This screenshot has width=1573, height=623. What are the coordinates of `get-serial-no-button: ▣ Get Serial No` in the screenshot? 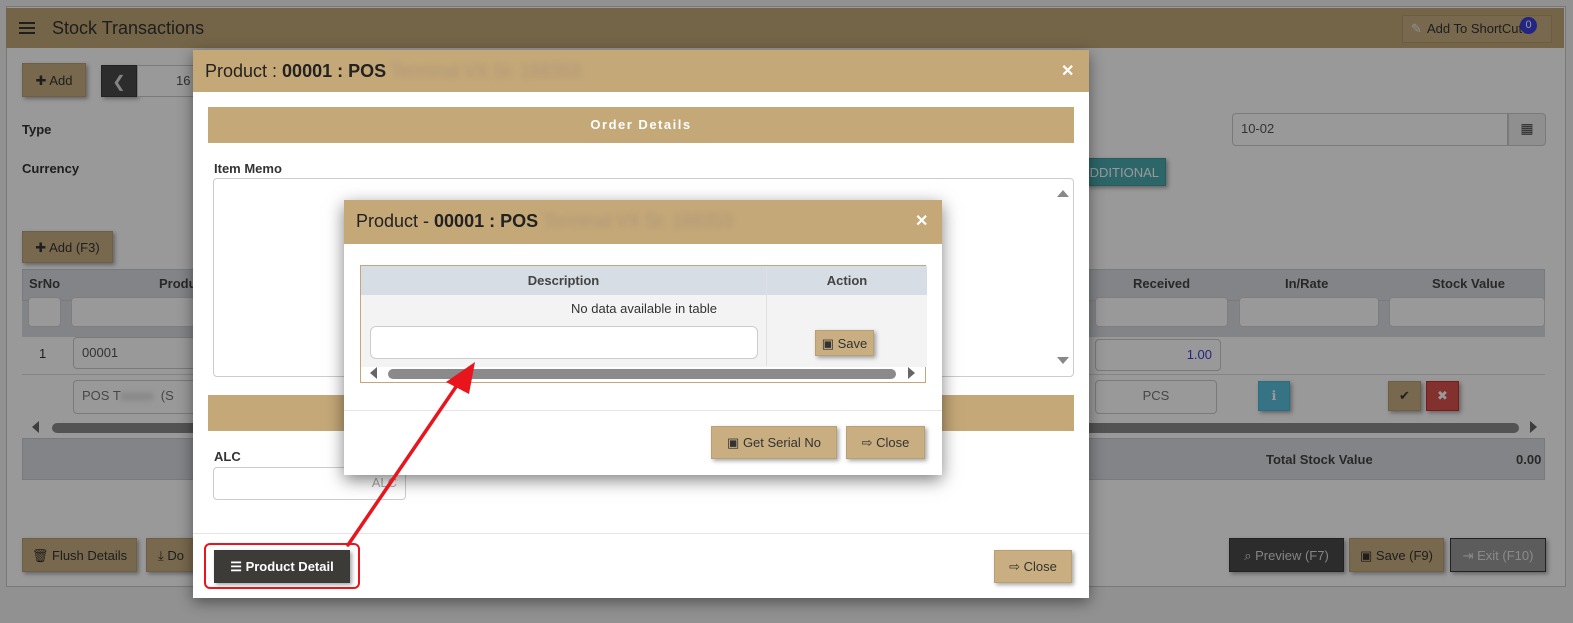 It's located at (774, 442).